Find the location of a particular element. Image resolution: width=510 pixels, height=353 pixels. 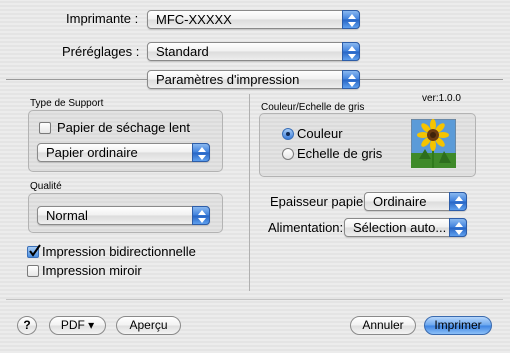

thickness-value: Ordinaire is located at coordinates (400, 201).